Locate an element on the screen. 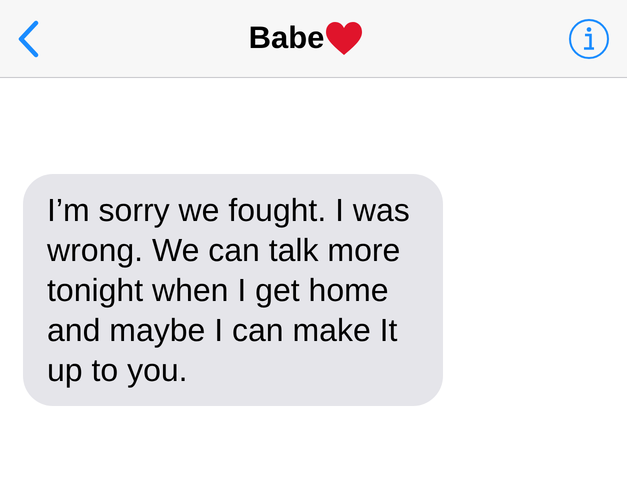 The image size is (627, 480). heart-icon is located at coordinates (344, 38).